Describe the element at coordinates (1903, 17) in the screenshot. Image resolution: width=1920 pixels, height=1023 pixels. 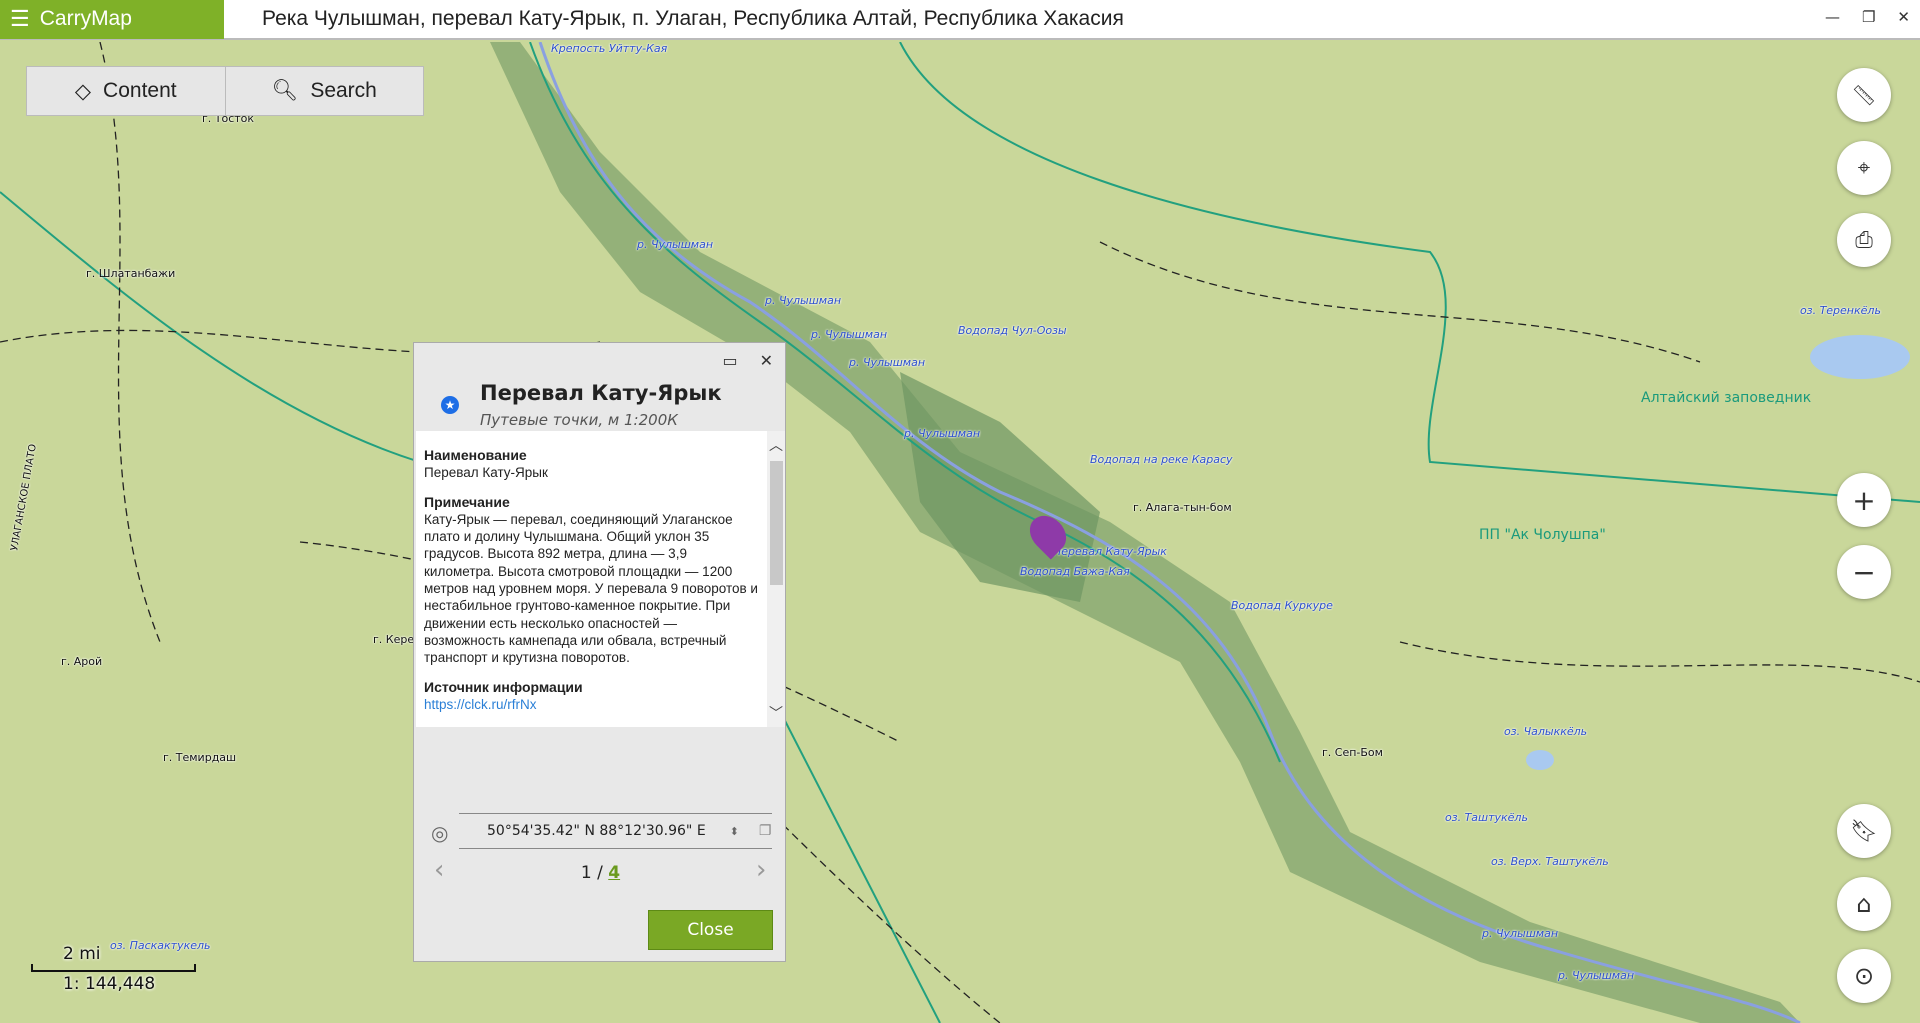
I see `close-window-icon: ✕` at that location.